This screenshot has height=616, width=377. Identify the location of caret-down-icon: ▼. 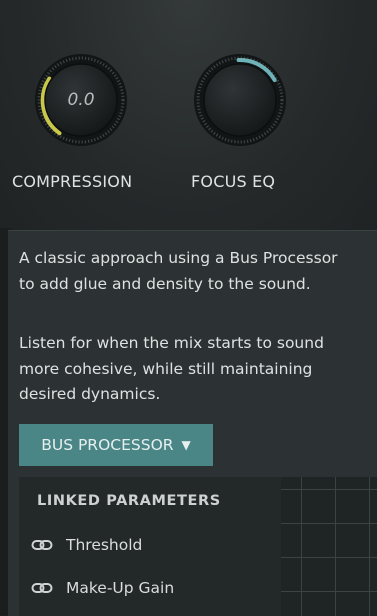
(186, 445).